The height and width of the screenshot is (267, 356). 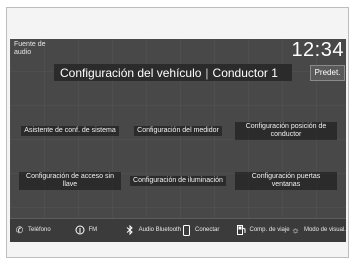 I want to click on page-title-text: Configuración del vehículo, so click(x=131, y=72).